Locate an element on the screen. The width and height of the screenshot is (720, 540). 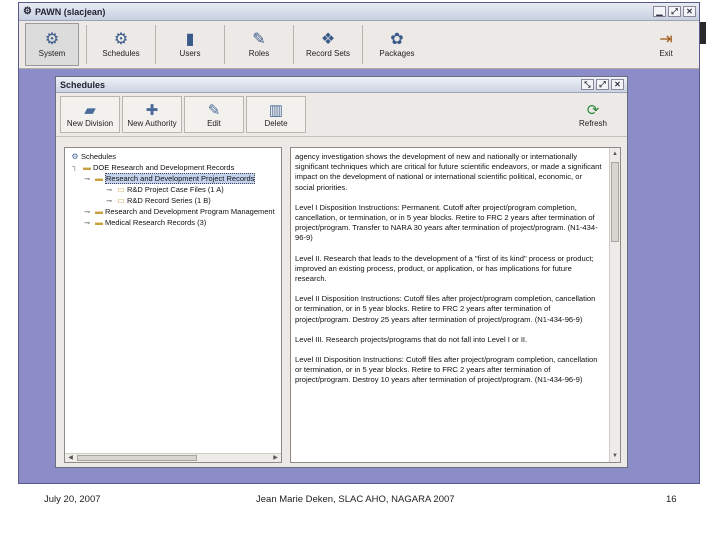
restore-icon: ⤡ is located at coordinates (587, 84).